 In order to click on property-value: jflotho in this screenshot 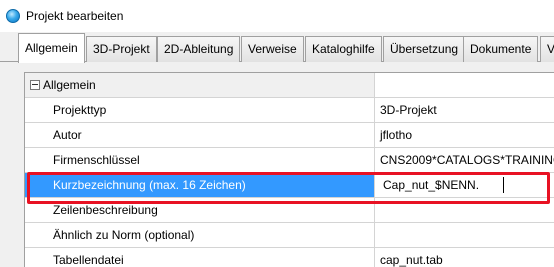, I will do `click(464, 135)`.